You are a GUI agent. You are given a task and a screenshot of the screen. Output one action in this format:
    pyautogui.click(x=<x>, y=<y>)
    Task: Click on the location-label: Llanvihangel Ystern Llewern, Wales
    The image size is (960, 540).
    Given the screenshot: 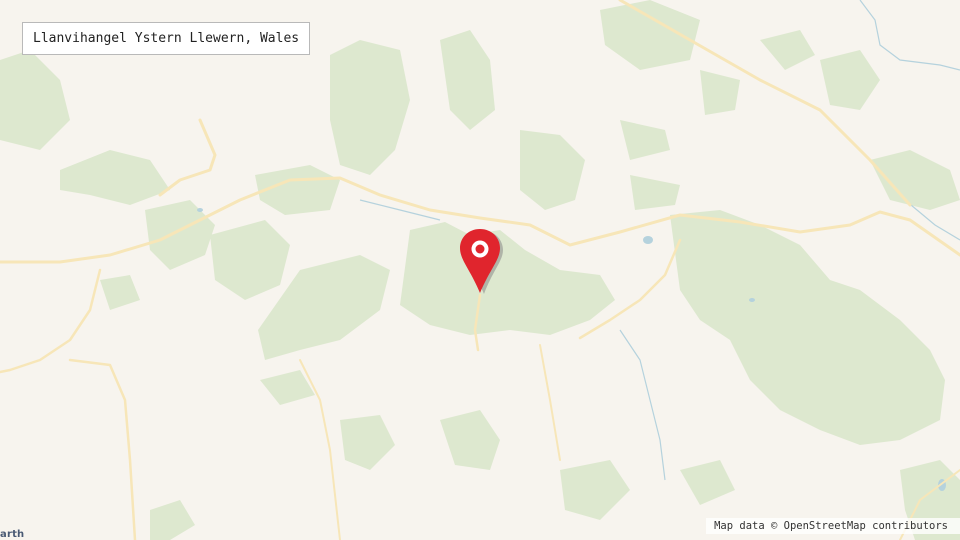 What is the action you would take?
    pyautogui.click(x=166, y=38)
    